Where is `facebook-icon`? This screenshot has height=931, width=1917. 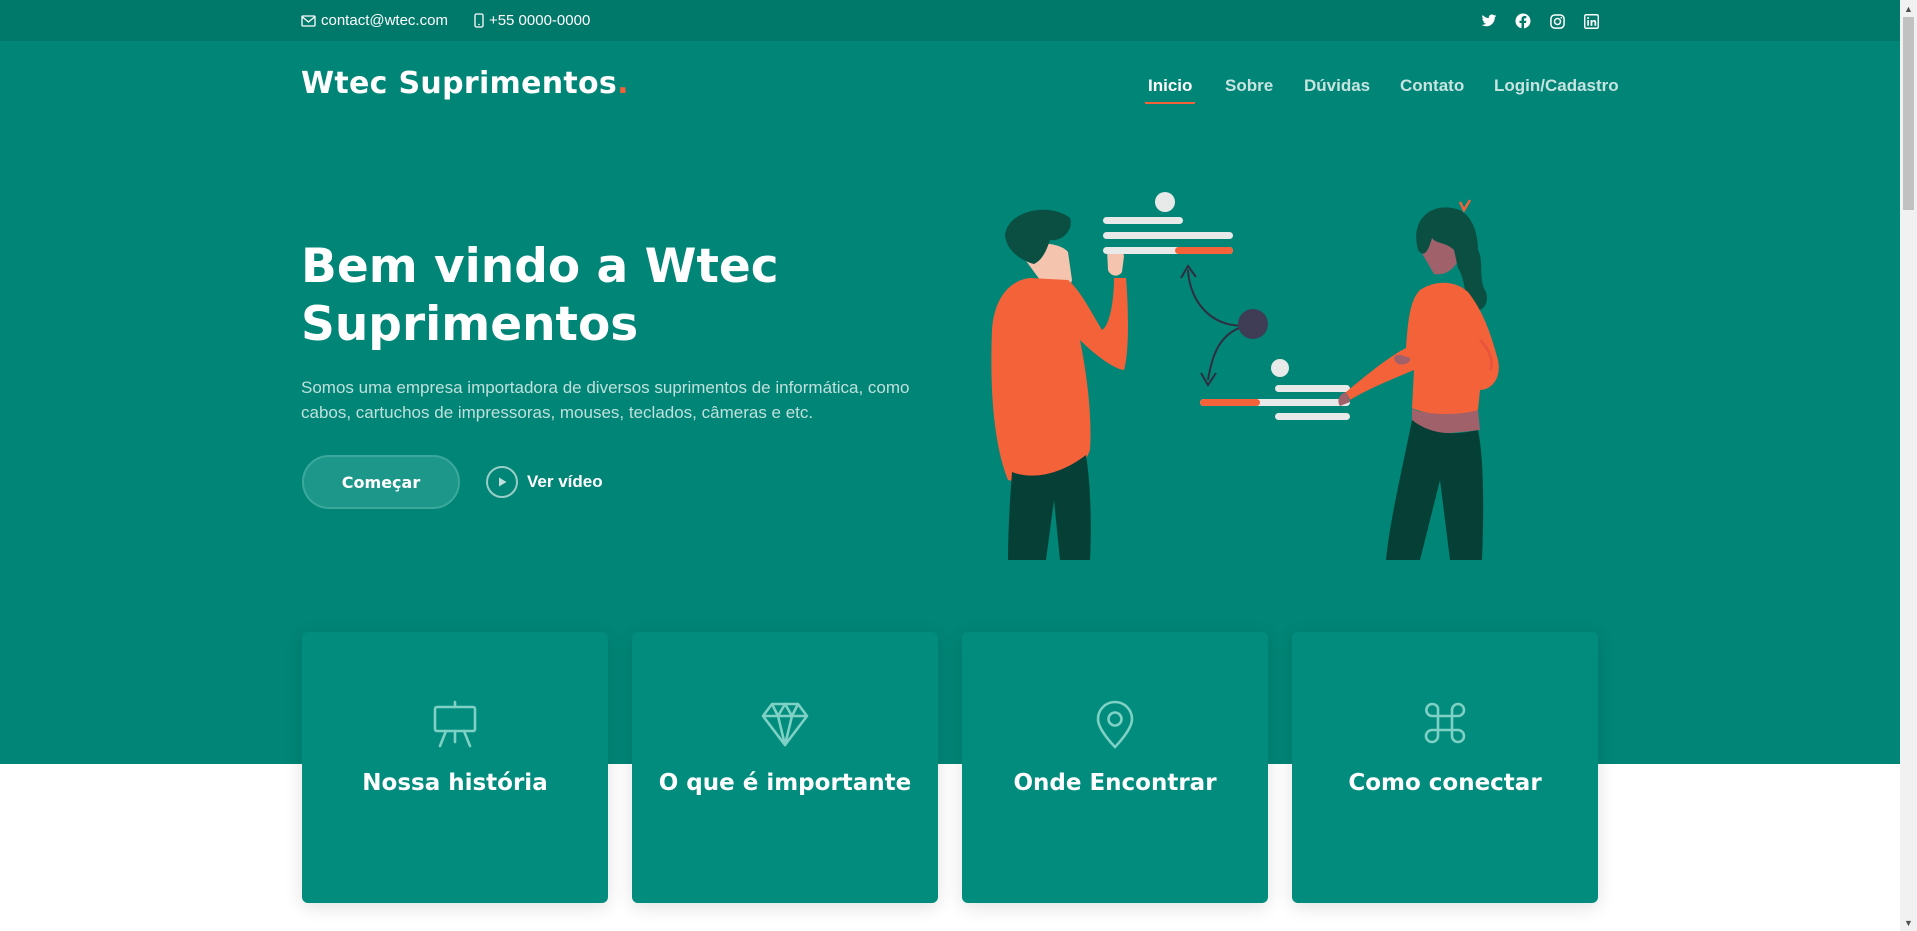 facebook-icon is located at coordinates (1523, 21).